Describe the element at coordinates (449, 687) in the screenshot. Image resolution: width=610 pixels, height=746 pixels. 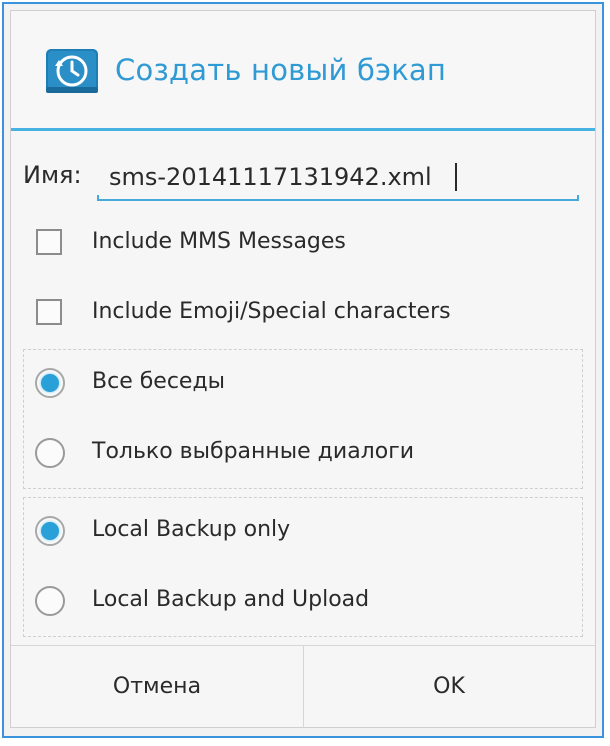
I see `ok-button: OK` at that location.